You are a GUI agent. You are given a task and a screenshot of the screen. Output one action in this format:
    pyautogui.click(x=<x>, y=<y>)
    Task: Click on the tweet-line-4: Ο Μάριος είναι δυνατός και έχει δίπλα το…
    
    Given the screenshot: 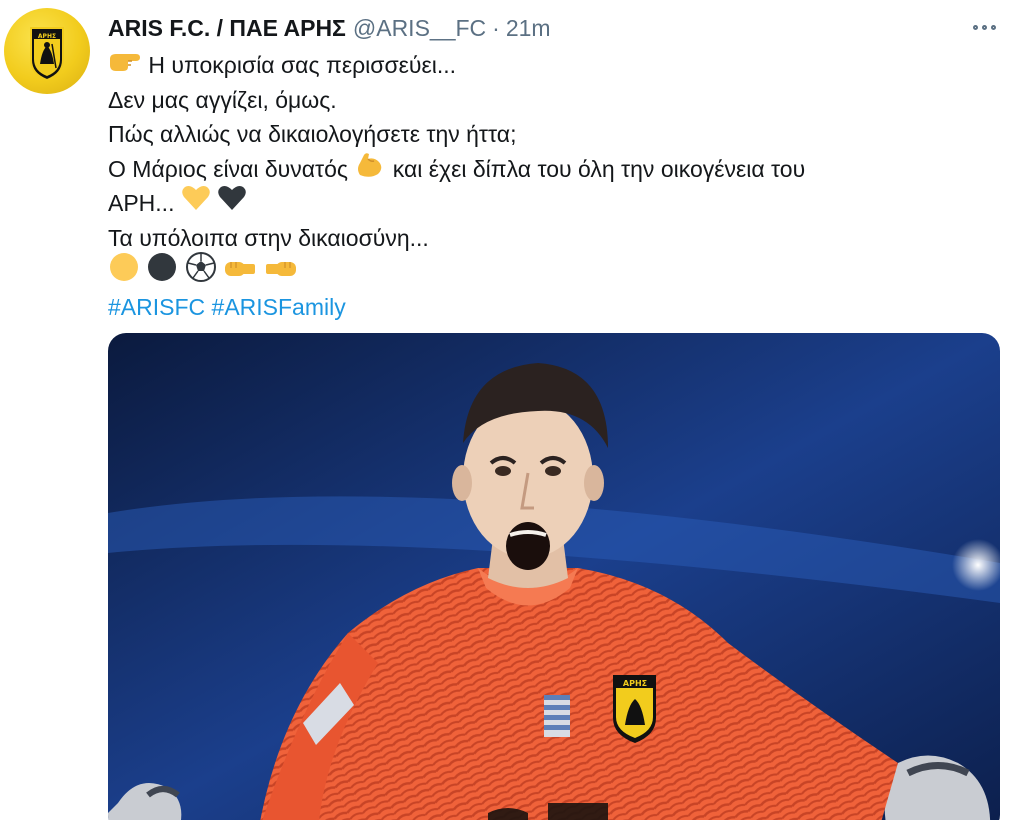 What is the action you would take?
    pyautogui.click(x=548, y=169)
    